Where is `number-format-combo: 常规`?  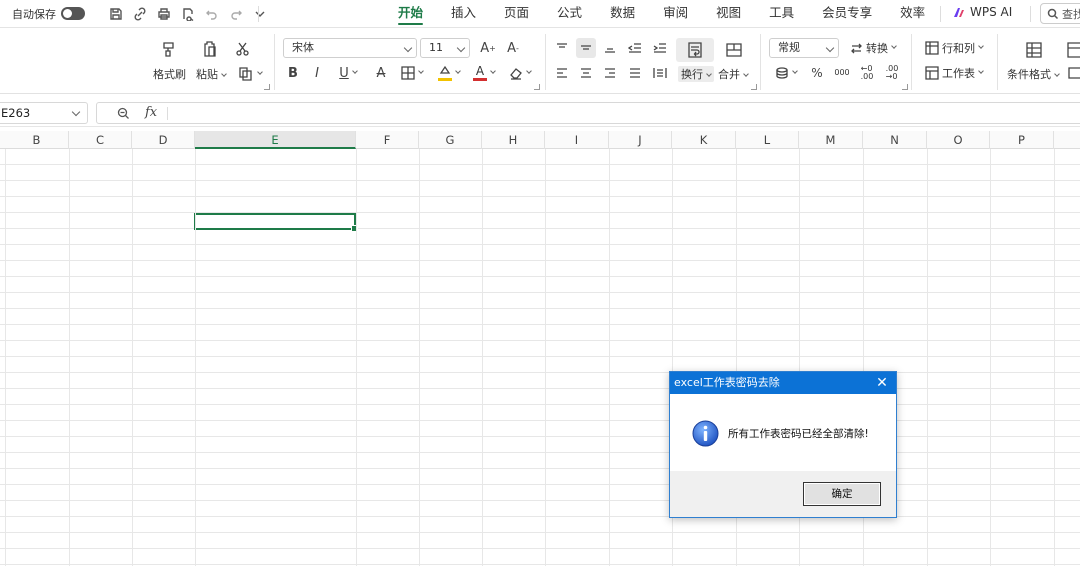 number-format-combo: 常规 is located at coordinates (804, 48).